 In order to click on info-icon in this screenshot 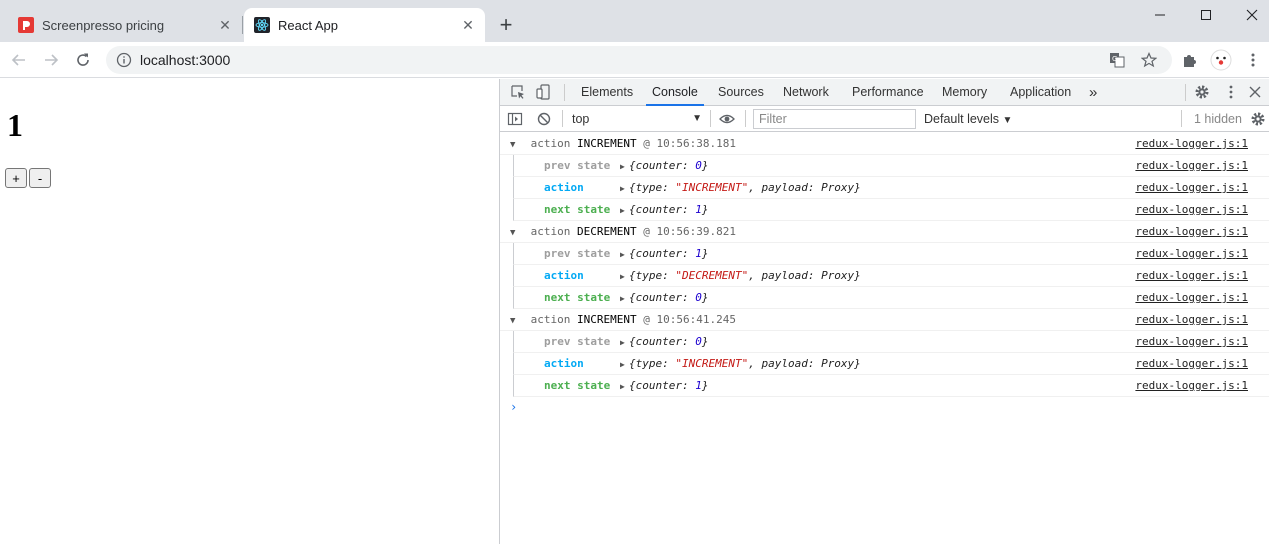, I will do `click(124, 60)`.